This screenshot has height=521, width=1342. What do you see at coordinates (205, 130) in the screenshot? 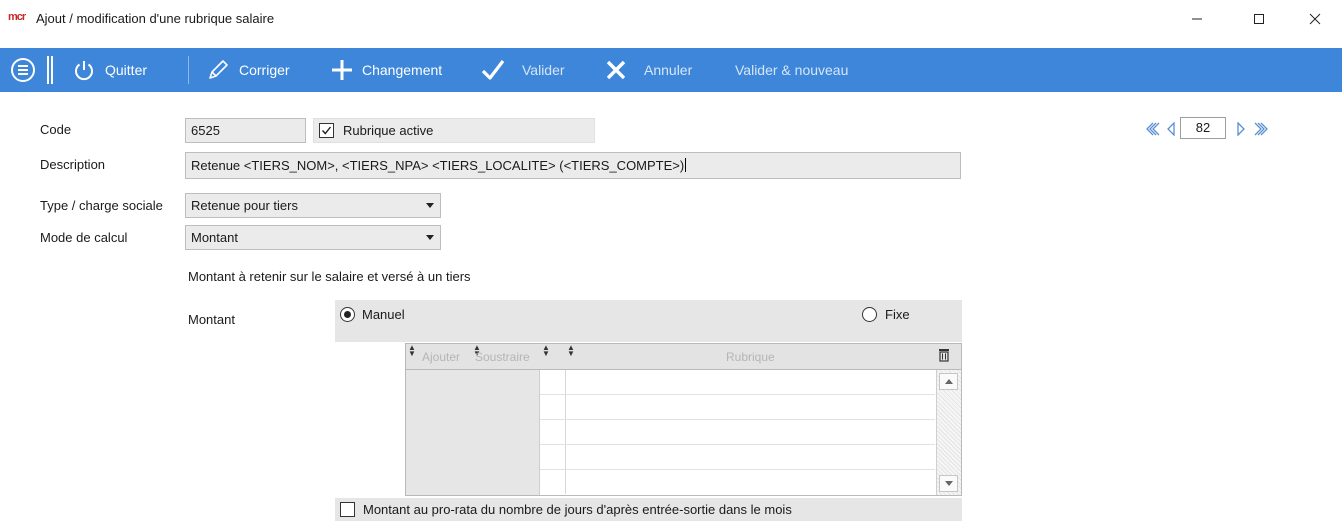
I see `code-value: 6525` at bounding box center [205, 130].